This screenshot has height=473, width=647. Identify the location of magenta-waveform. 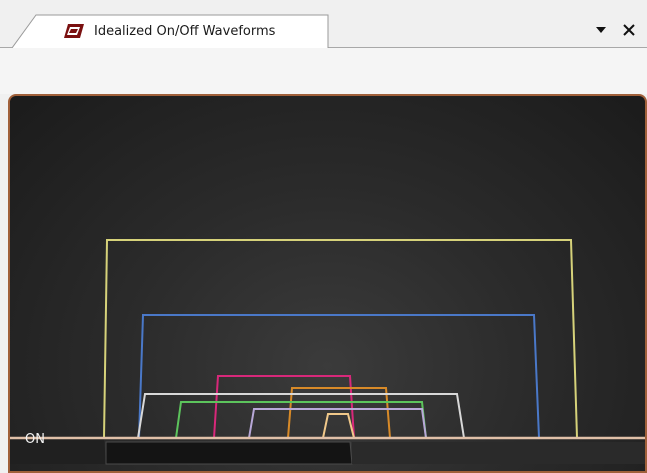
(284, 407).